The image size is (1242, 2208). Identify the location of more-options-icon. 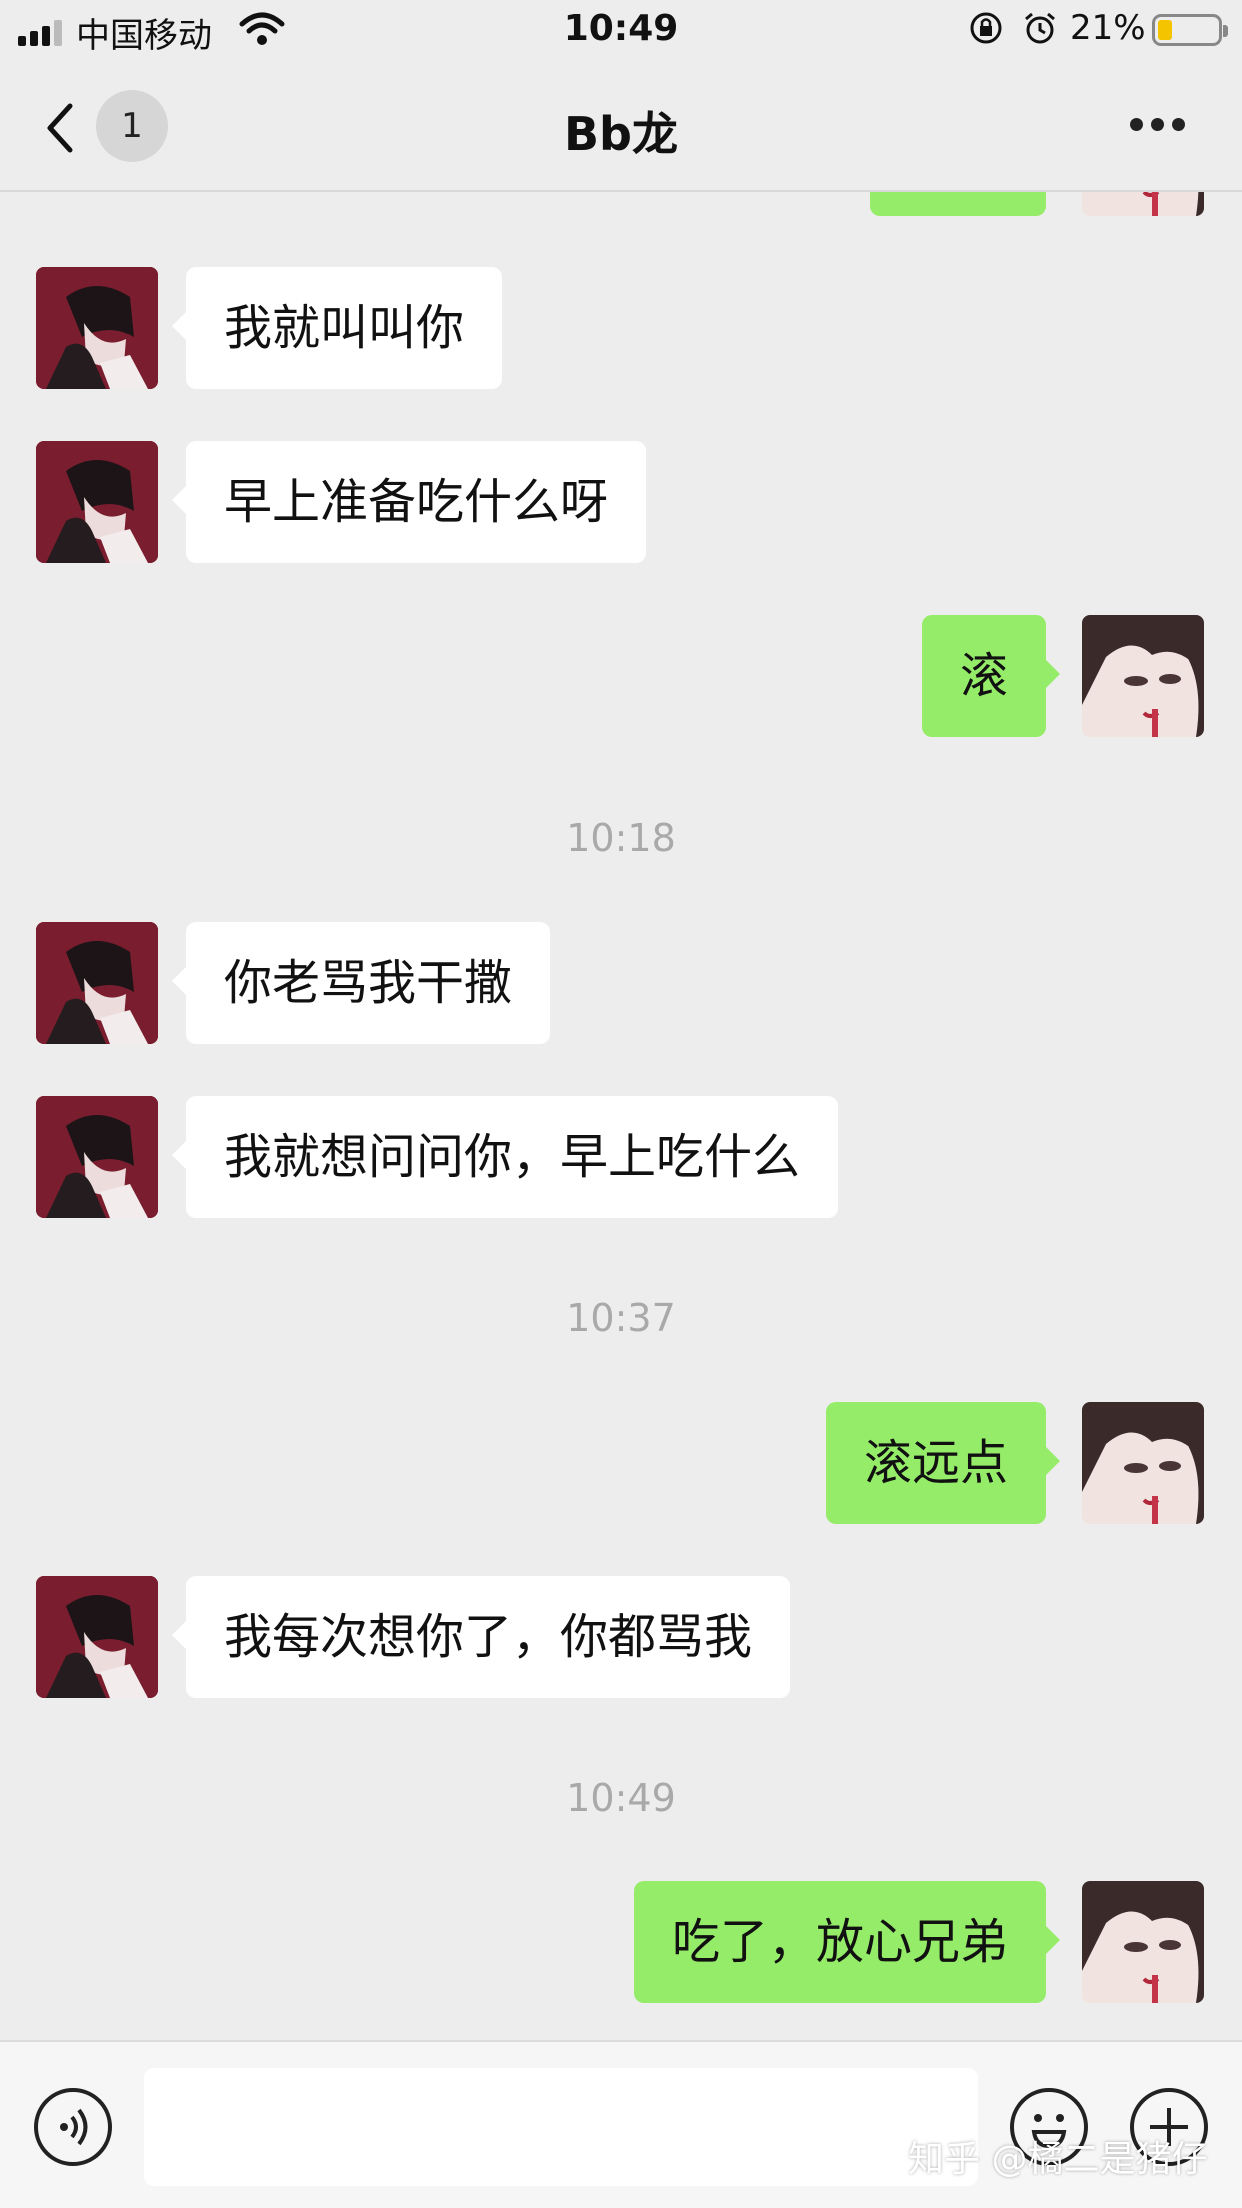
(1158, 126).